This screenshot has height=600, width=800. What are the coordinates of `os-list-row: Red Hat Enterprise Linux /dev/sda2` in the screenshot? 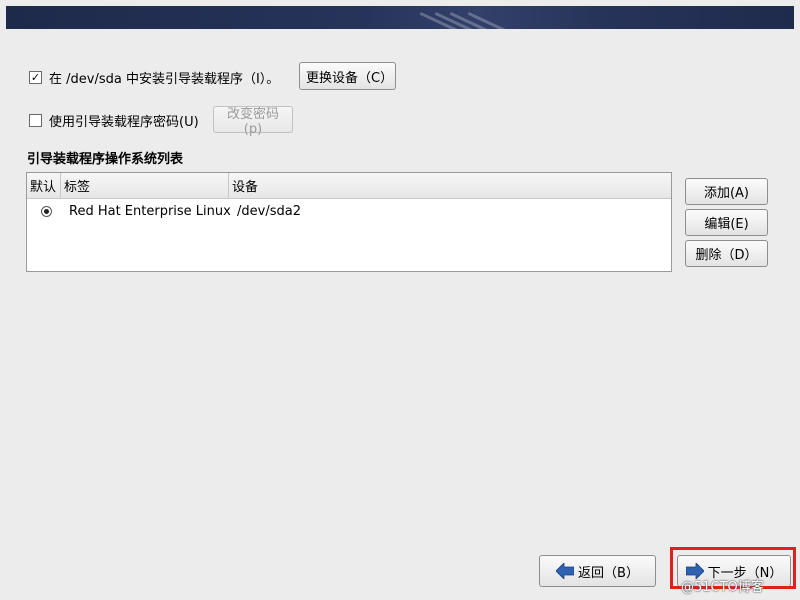 It's located at (349, 211).